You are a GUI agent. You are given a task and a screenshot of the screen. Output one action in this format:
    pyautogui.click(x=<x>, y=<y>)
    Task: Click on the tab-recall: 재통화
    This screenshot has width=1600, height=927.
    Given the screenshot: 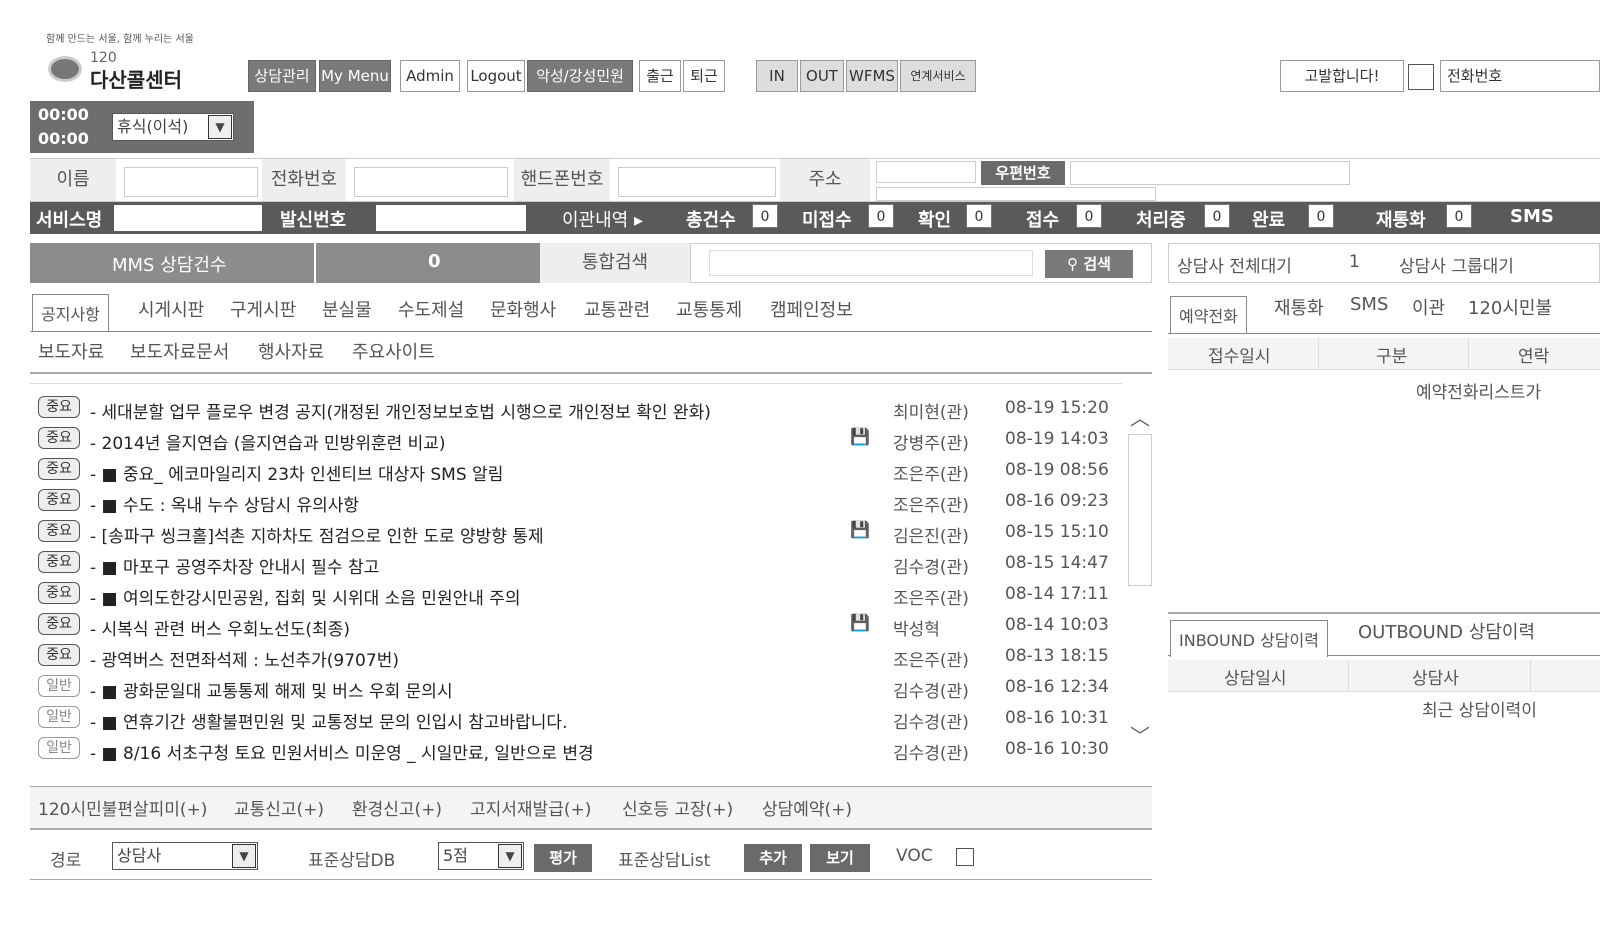 What is the action you would take?
    pyautogui.click(x=1299, y=307)
    